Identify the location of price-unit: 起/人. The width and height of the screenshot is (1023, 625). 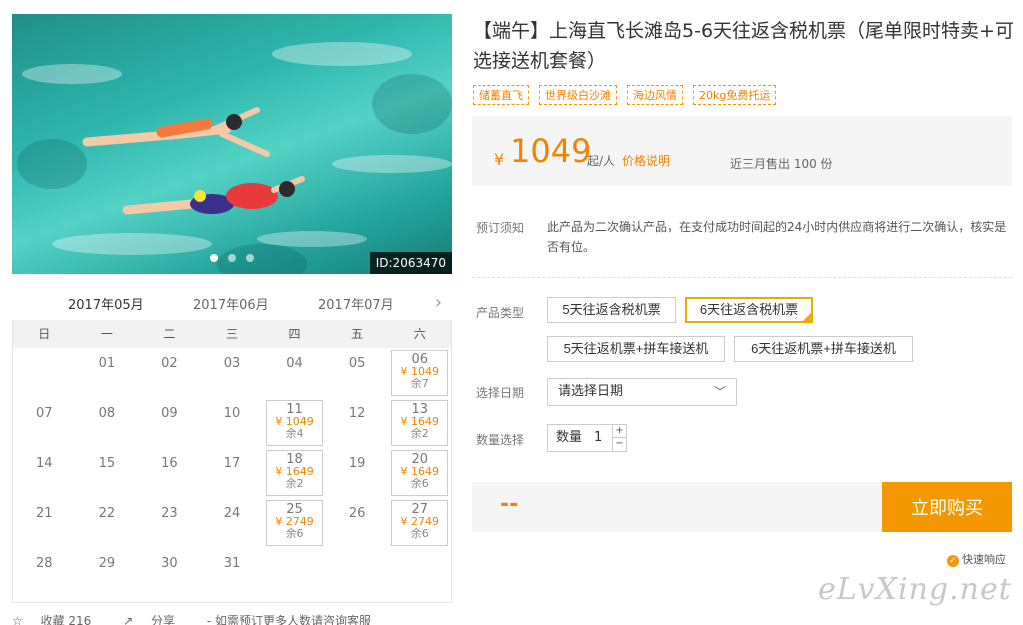
(601, 161).